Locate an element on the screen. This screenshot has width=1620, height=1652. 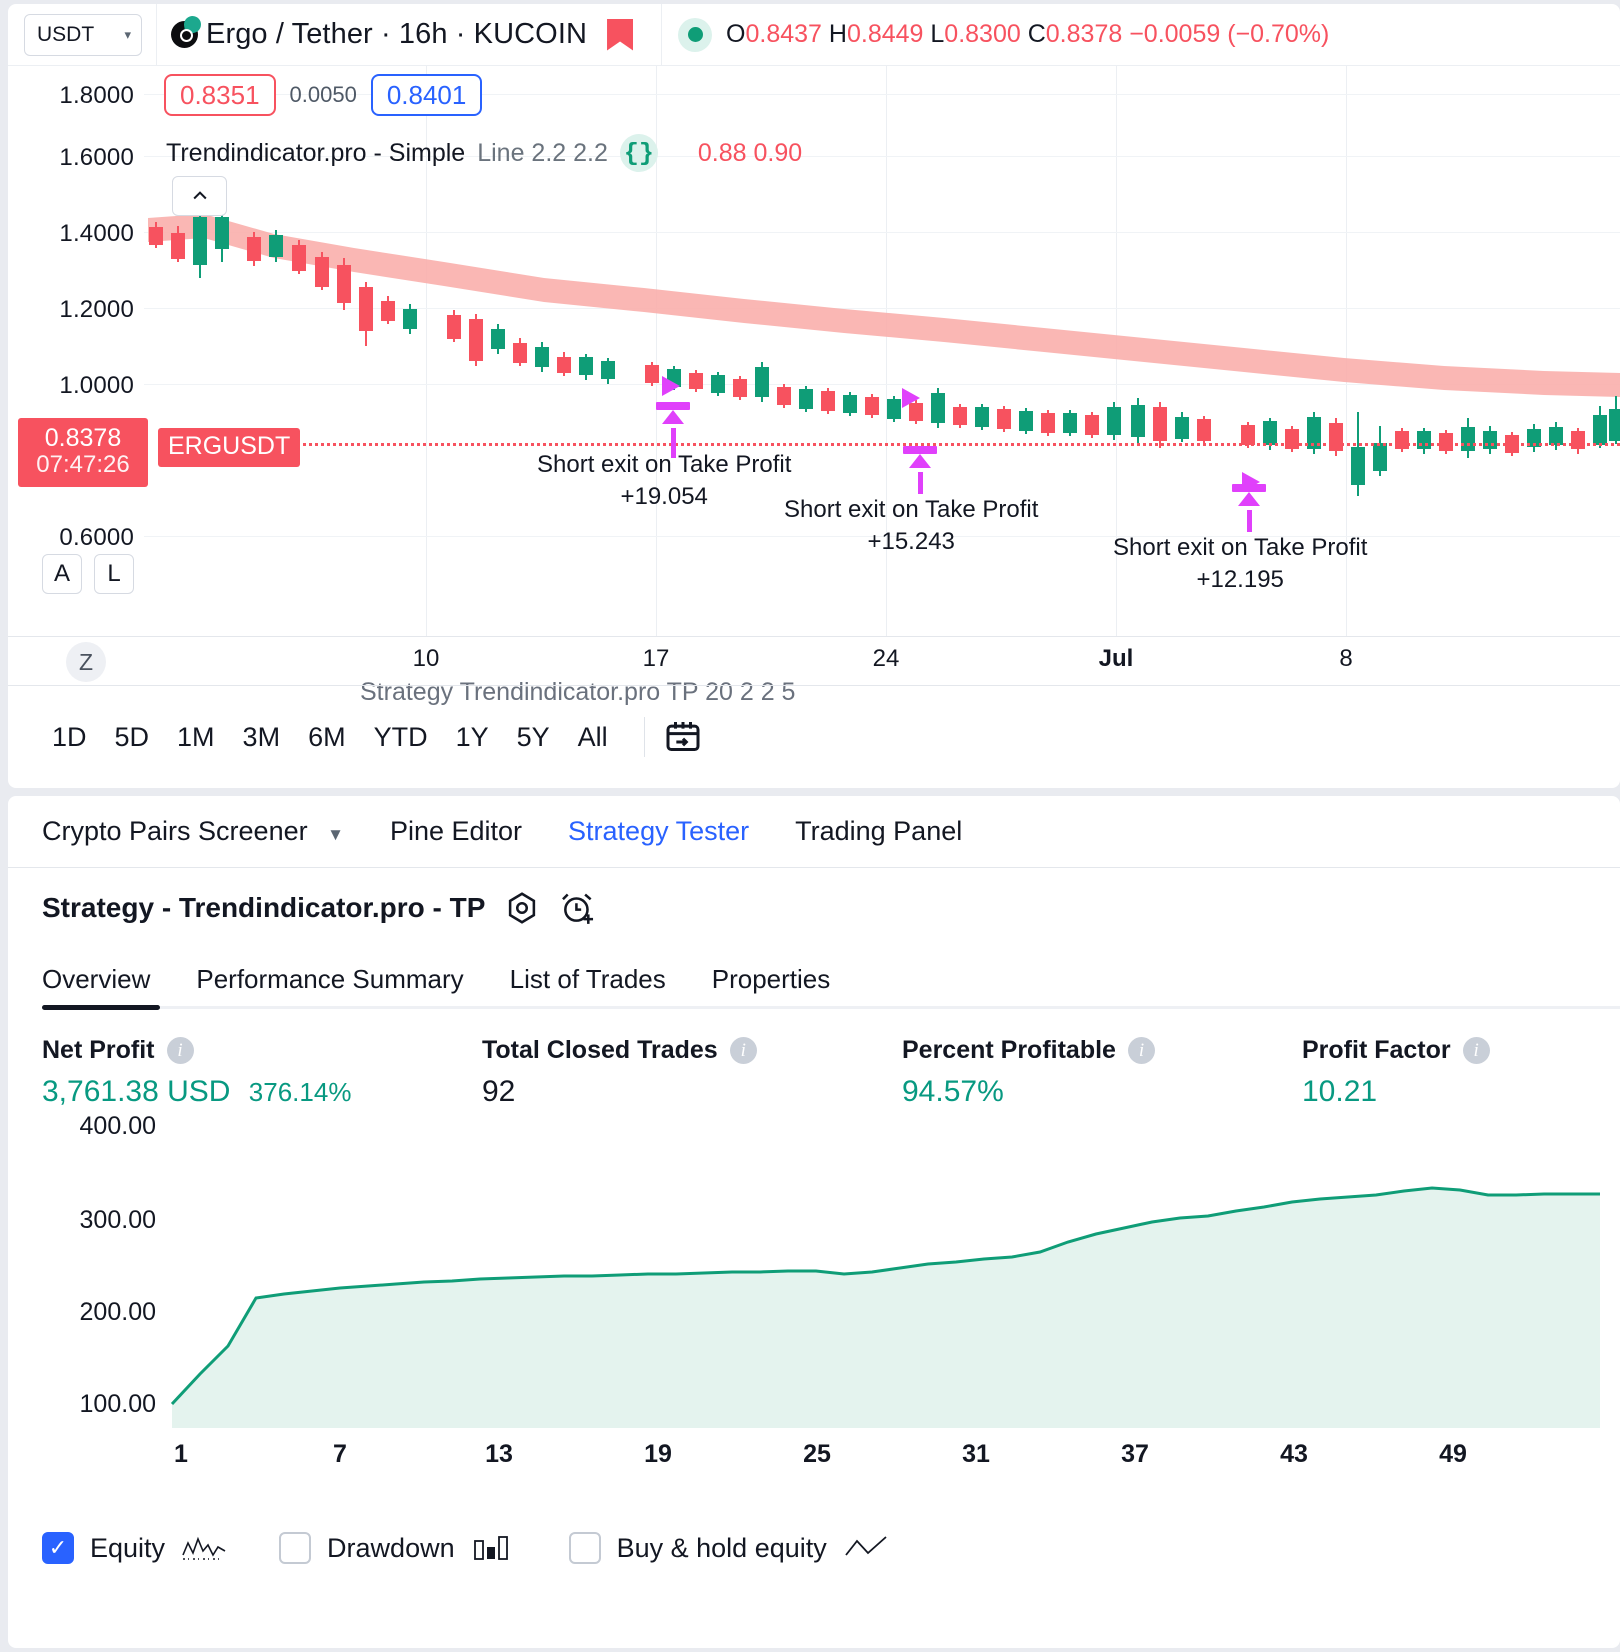
equity-y-label: 200.00 is located at coordinates (117, 1312).